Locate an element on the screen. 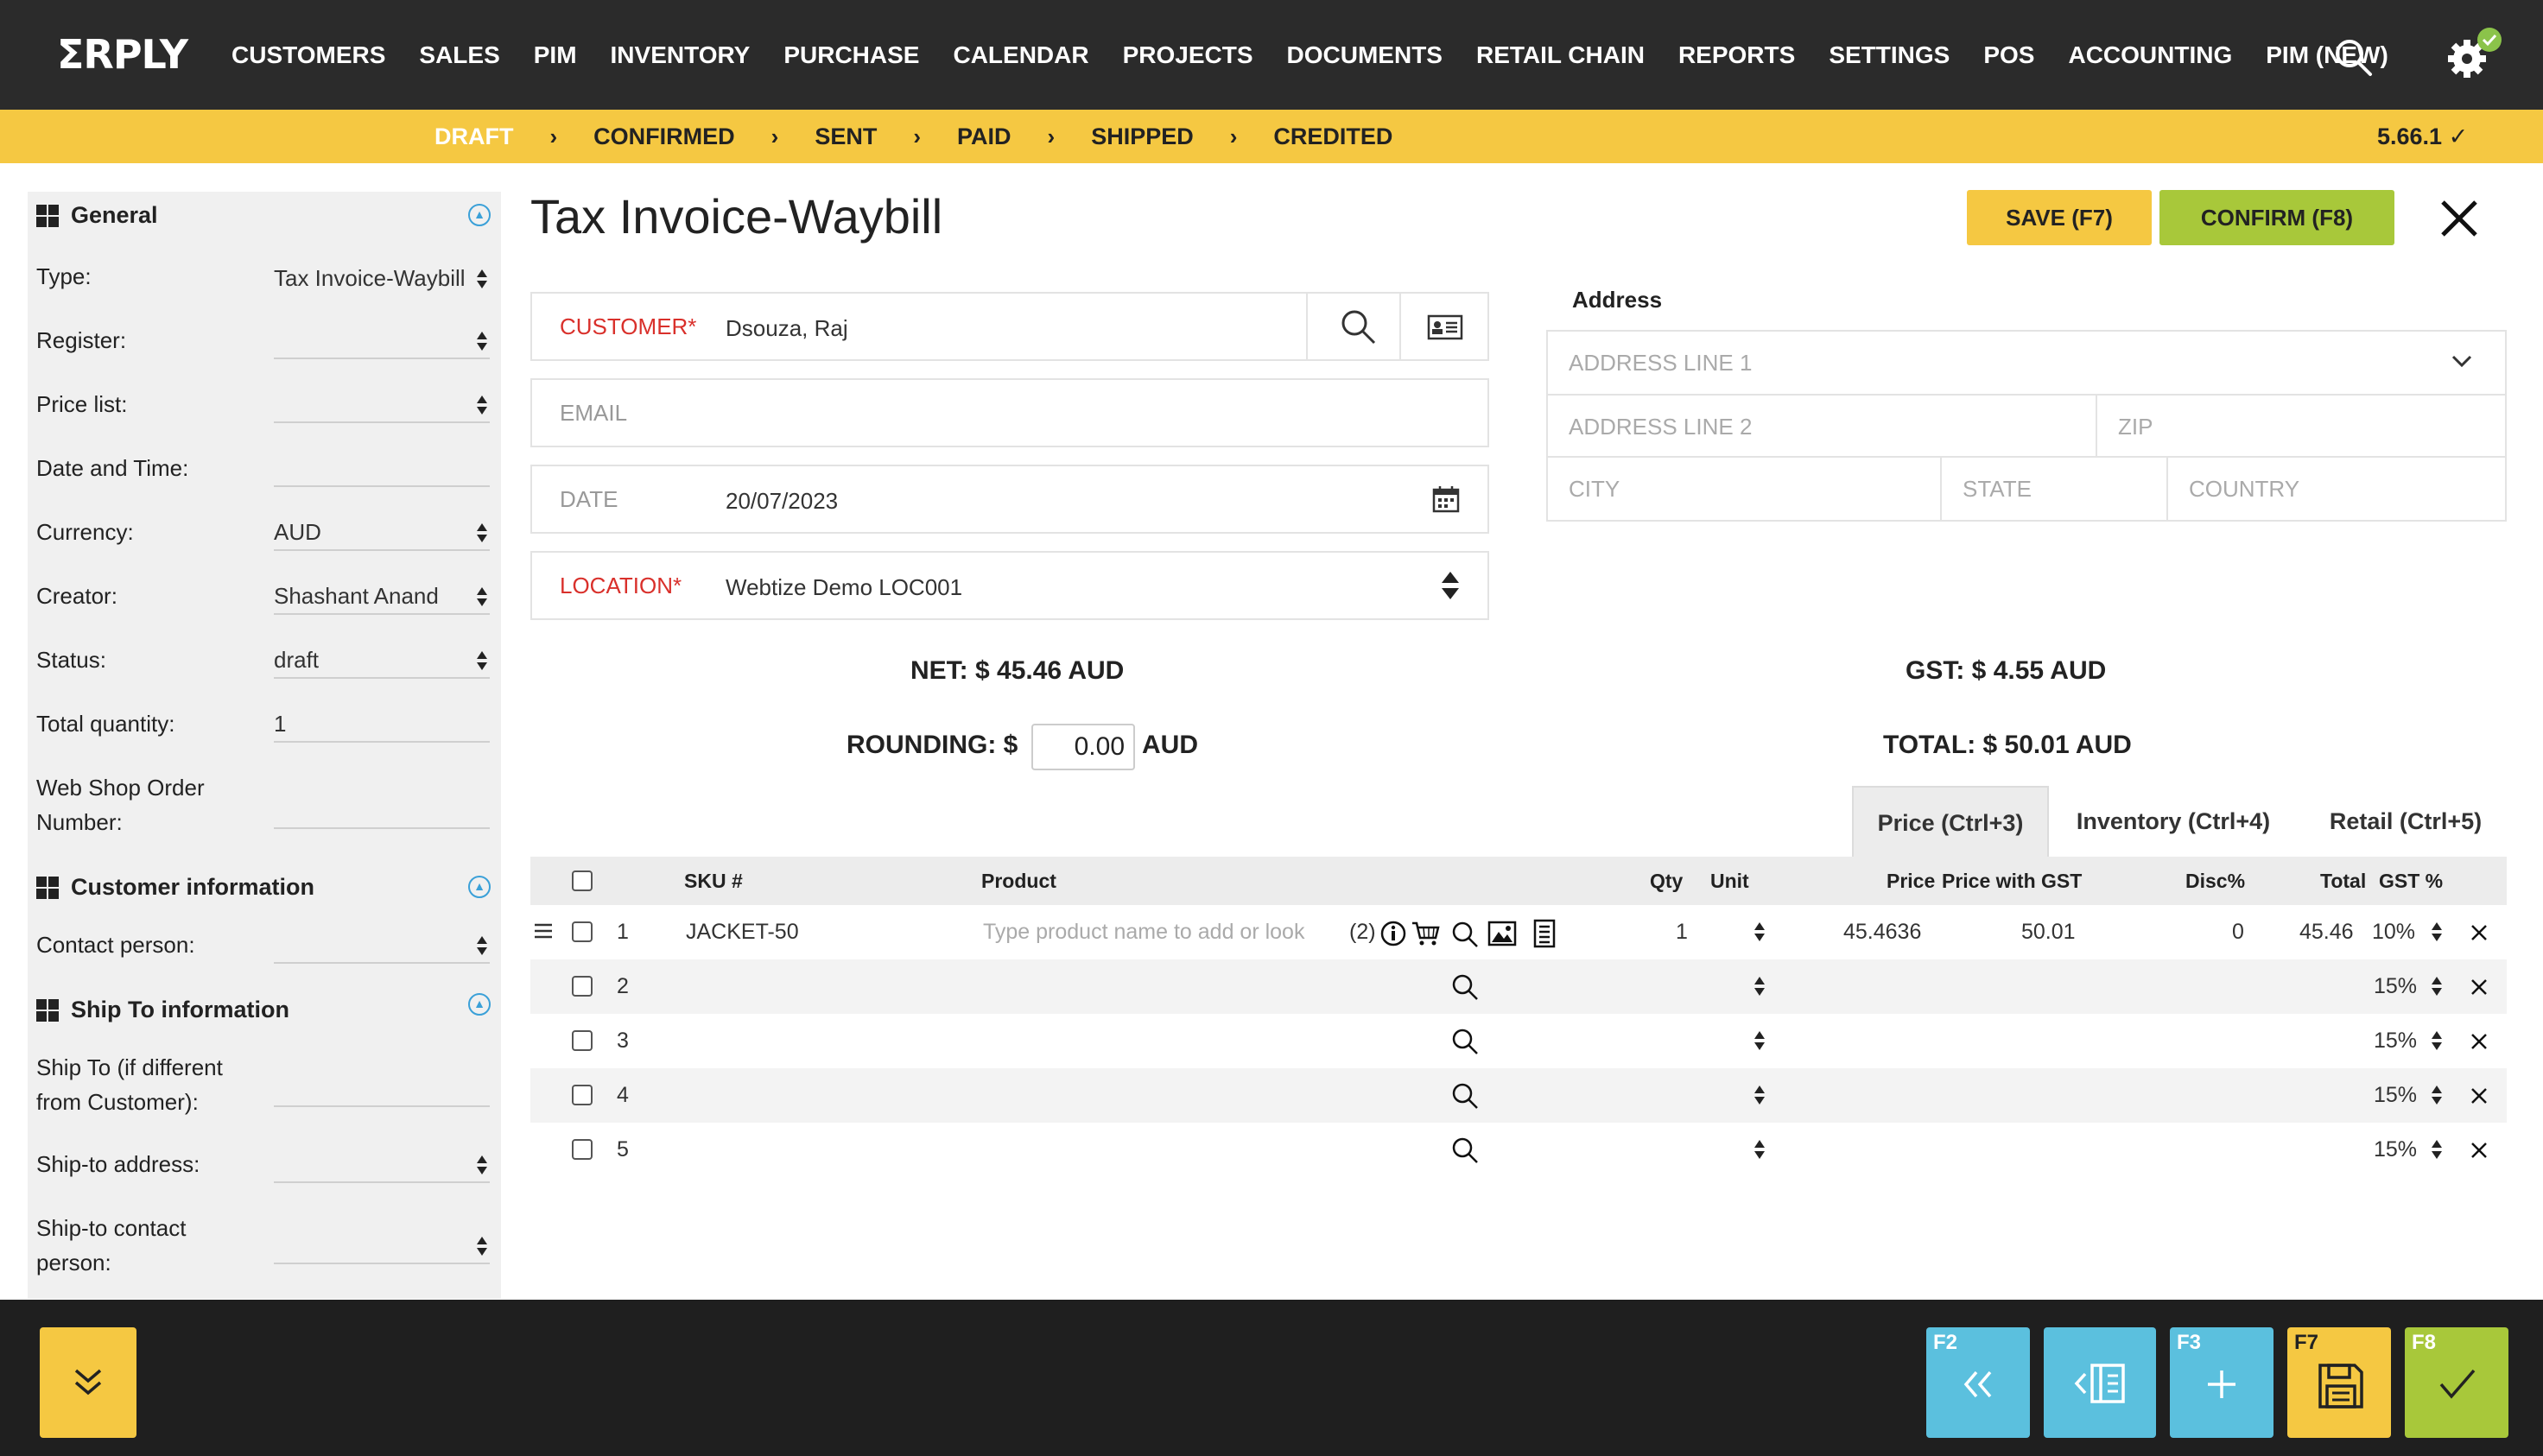 The image size is (2543, 1456). customer-value: Dsouza, Raj is located at coordinates (787, 328).